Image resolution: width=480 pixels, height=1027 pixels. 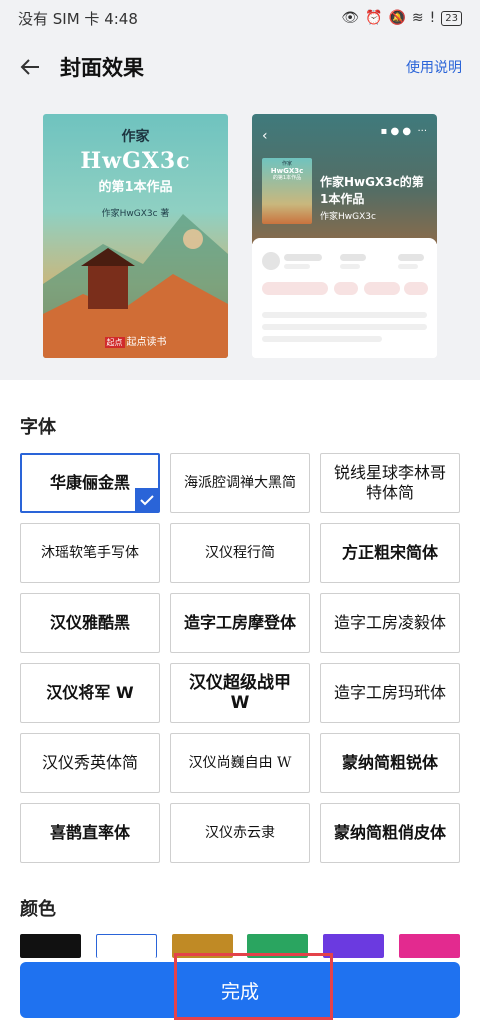 I want to click on font-option-label: 汉仪将军 W, so click(x=90, y=692).